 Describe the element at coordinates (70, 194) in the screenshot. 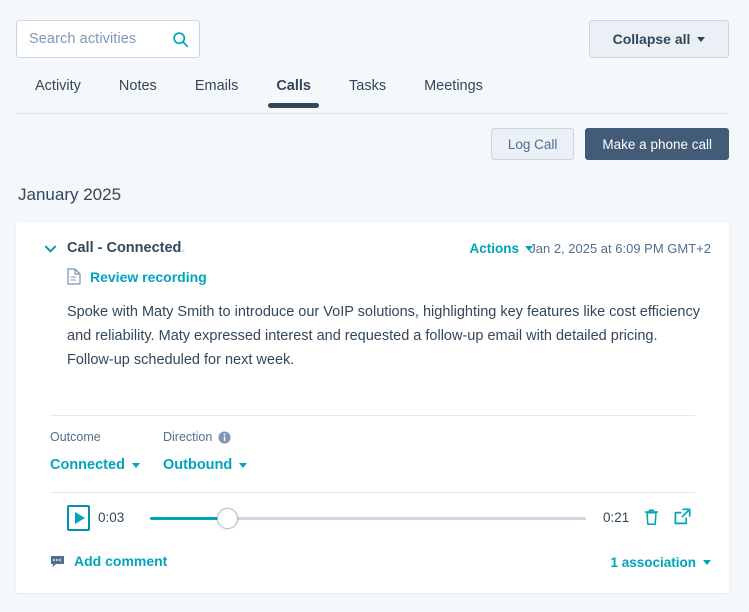

I see `month-heading: January 2025` at that location.